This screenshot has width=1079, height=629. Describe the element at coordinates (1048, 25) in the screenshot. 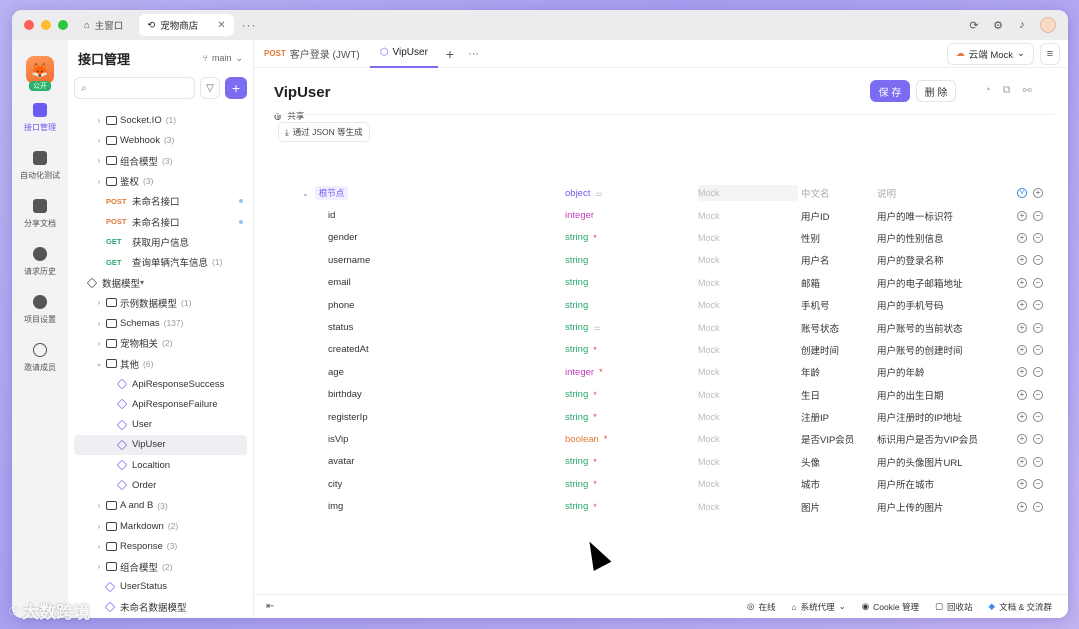

I see `user-avatar` at that location.